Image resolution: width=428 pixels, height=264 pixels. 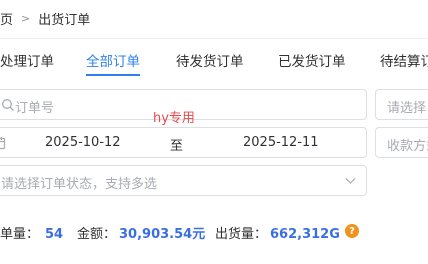 I want to click on calendar-icon, so click(x=3, y=143).